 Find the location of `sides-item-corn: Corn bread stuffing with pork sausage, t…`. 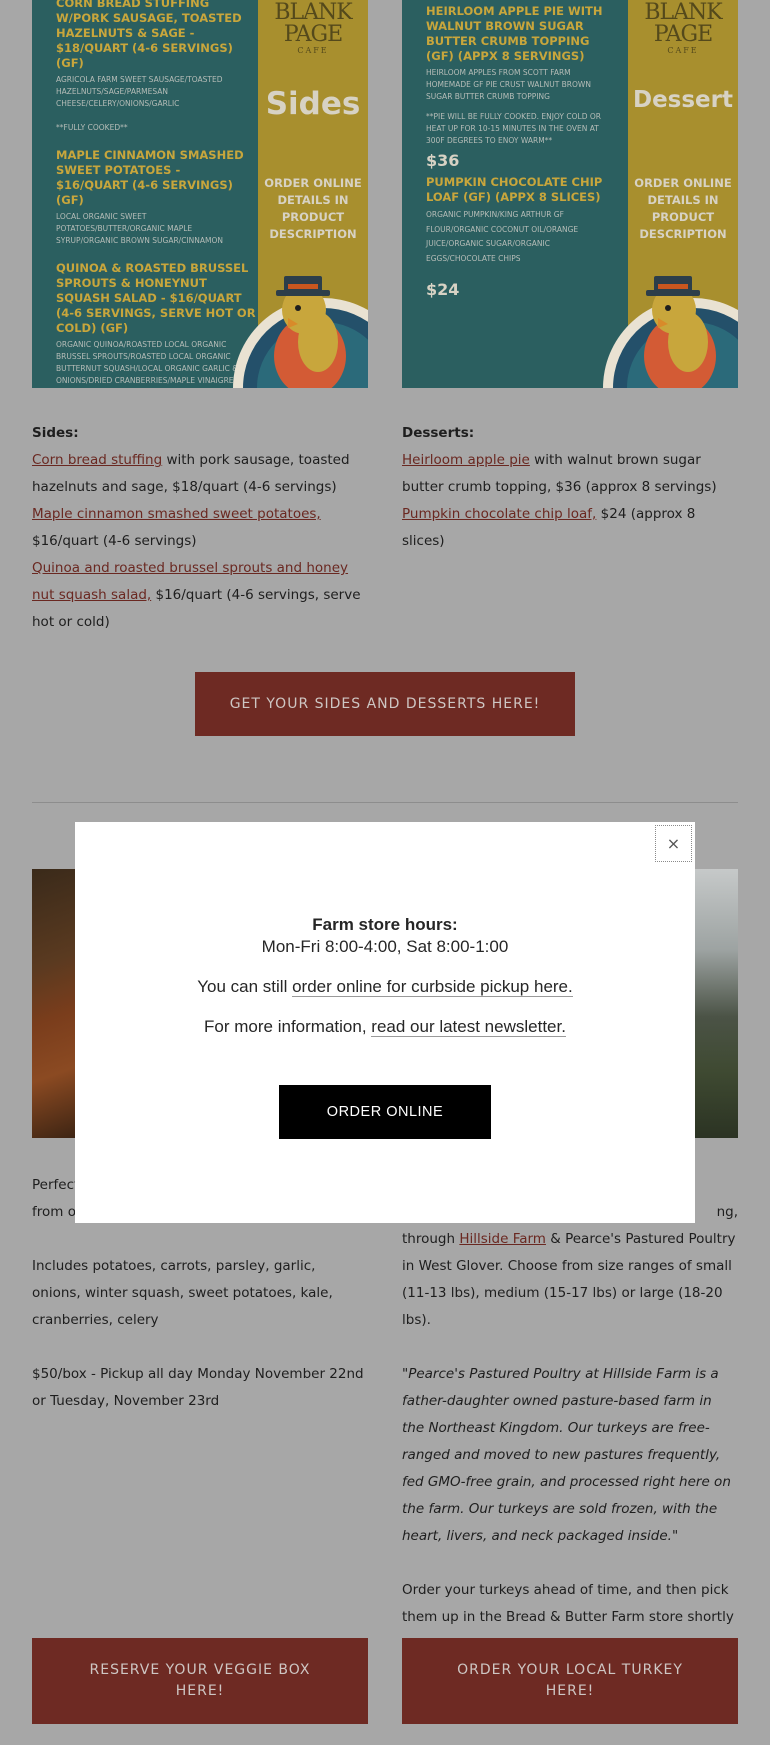

sides-item-corn: Corn bread stuffing with pork sausage, t… is located at coordinates (200, 474).